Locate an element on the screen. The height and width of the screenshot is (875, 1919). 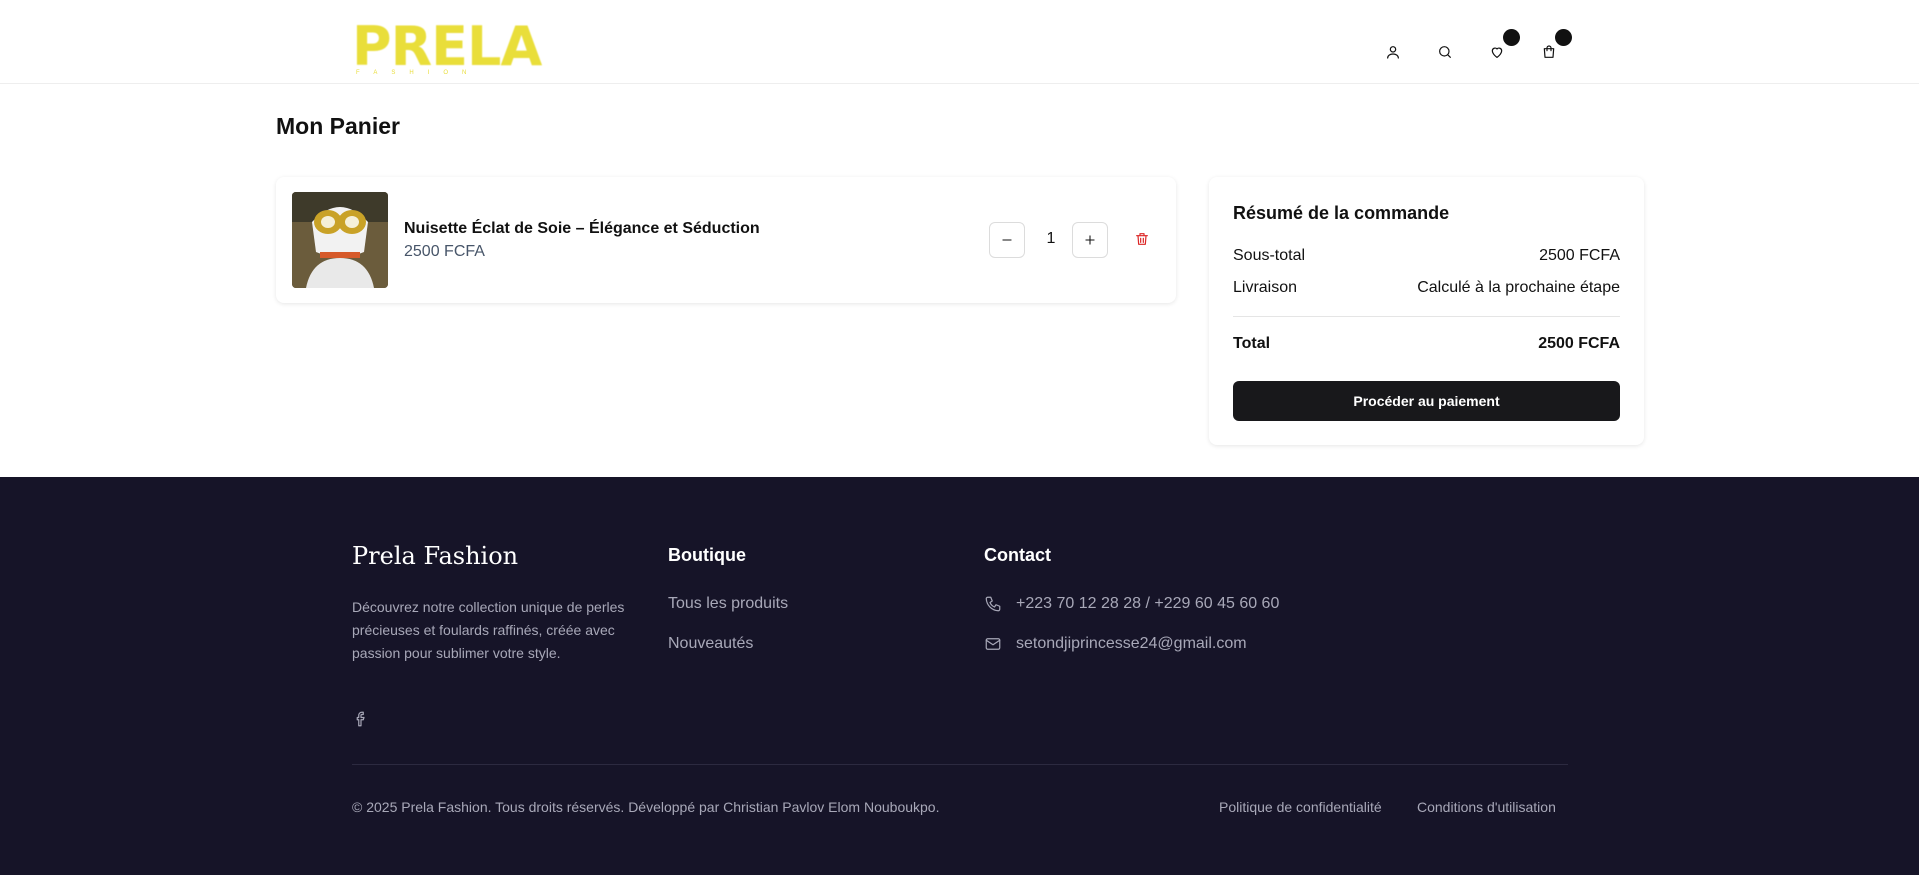
facebook-link is located at coordinates (362, 720).